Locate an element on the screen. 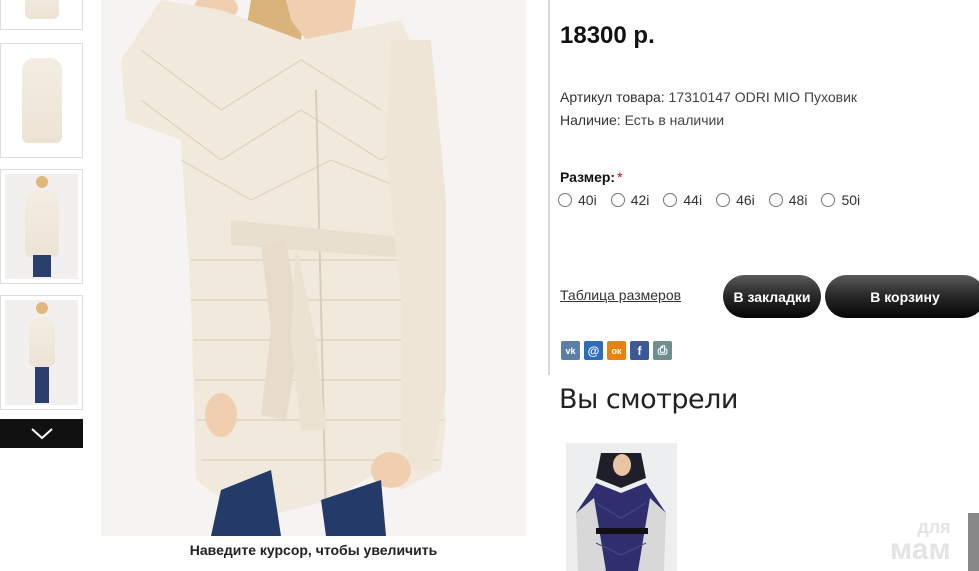 The width and height of the screenshot is (979, 571). size-option-46i: 46i is located at coordinates (735, 200).